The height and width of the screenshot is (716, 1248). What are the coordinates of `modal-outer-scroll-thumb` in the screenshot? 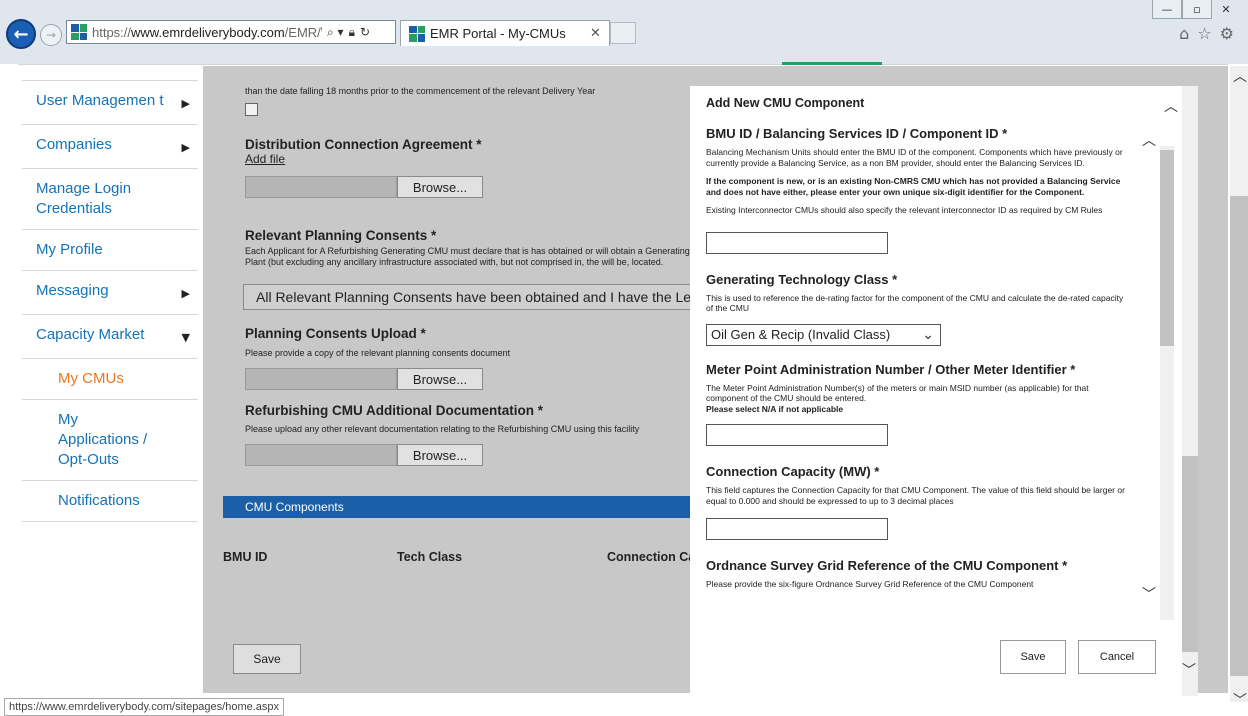 It's located at (1190, 554).